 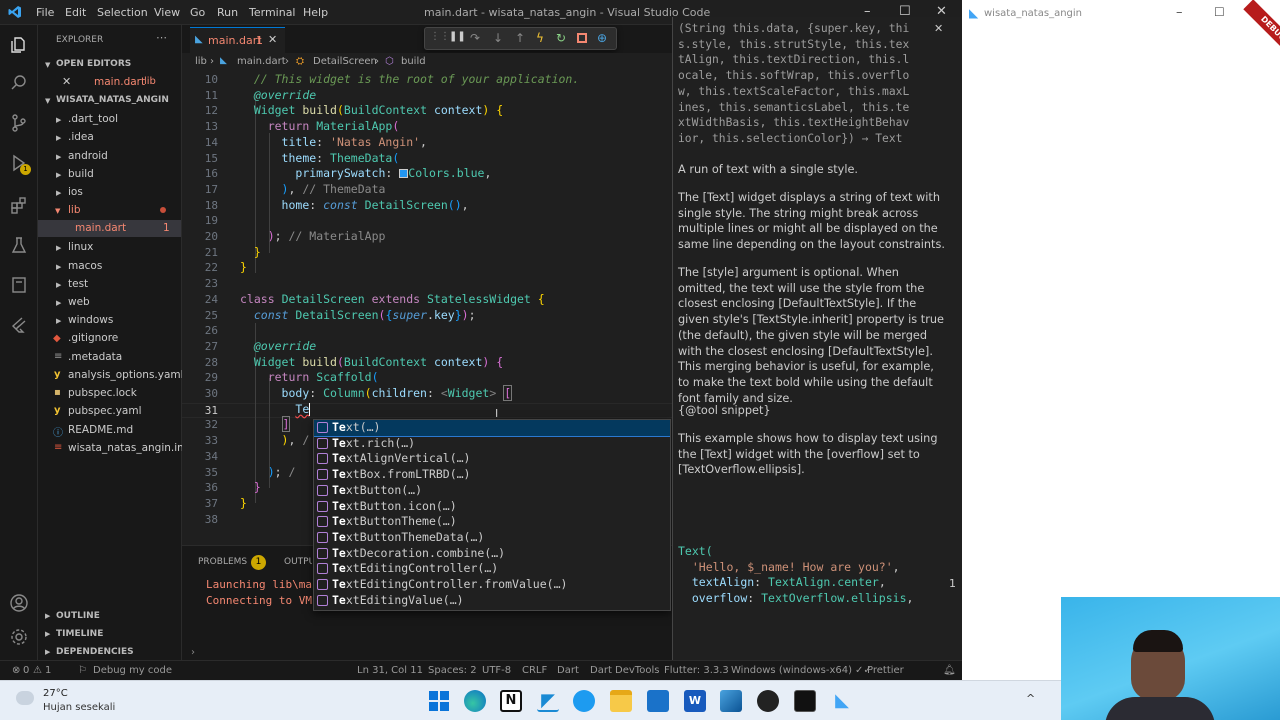 What do you see at coordinates (731, 701) in the screenshot?
I see `photos-icon` at bounding box center [731, 701].